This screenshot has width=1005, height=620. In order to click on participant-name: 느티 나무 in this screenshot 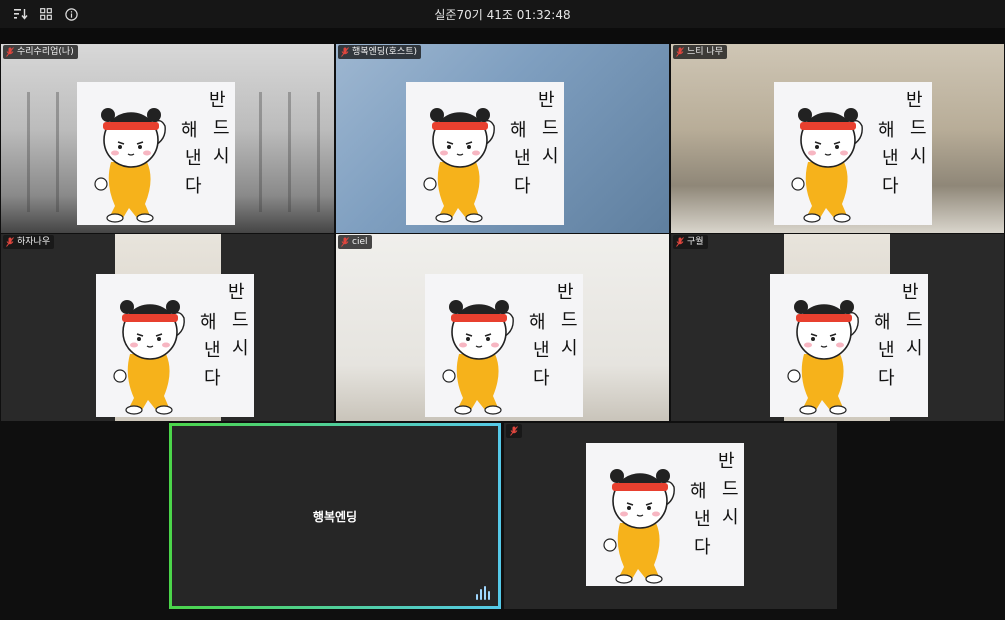, I will do `click(705, 52)`.